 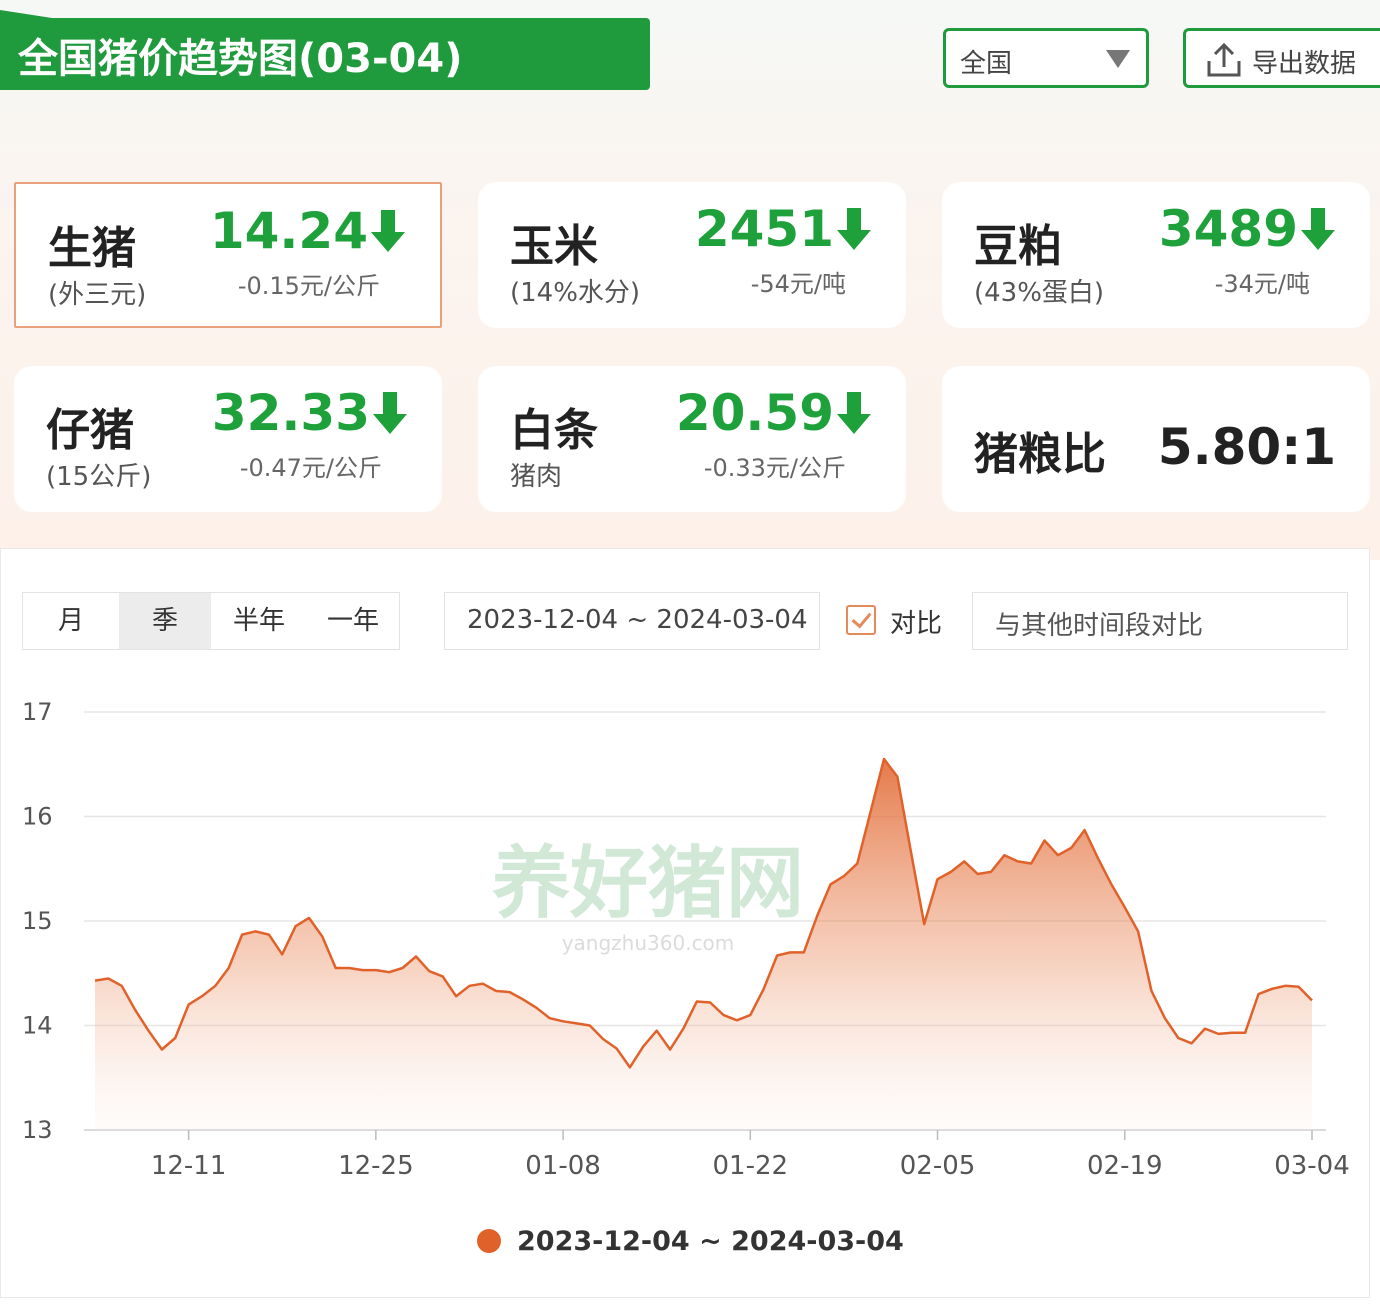 I want to click on card-price: 14.24, so click(x=308, y=231).